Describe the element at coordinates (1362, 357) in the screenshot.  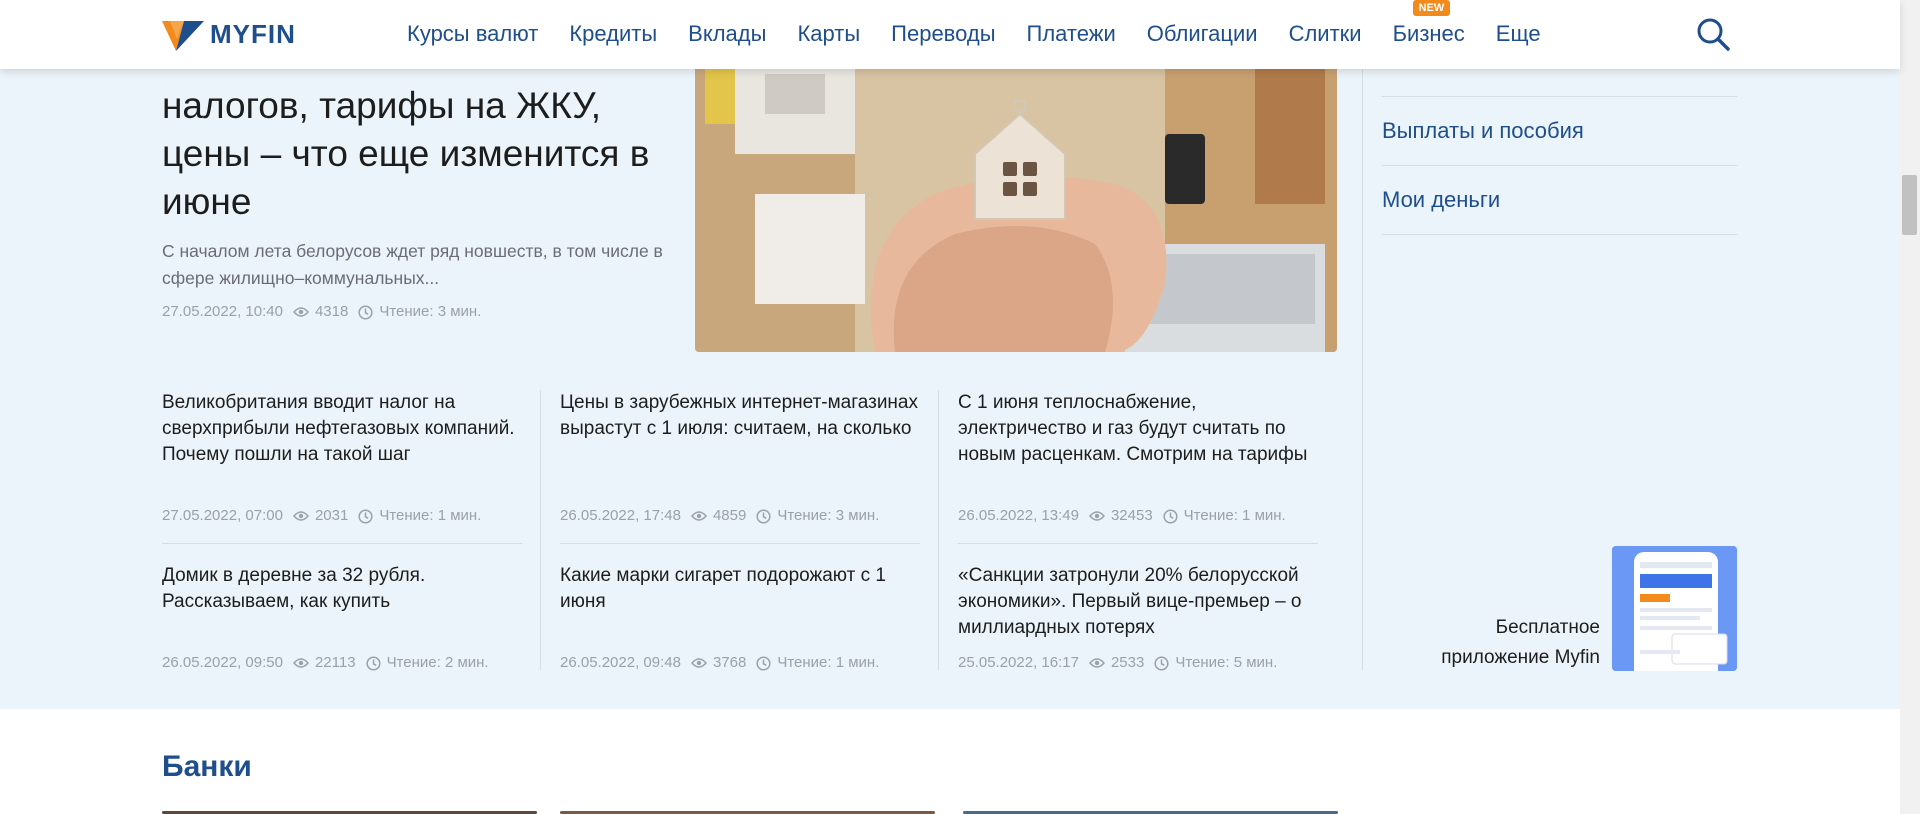
I see `sidebar-divider` at that location.